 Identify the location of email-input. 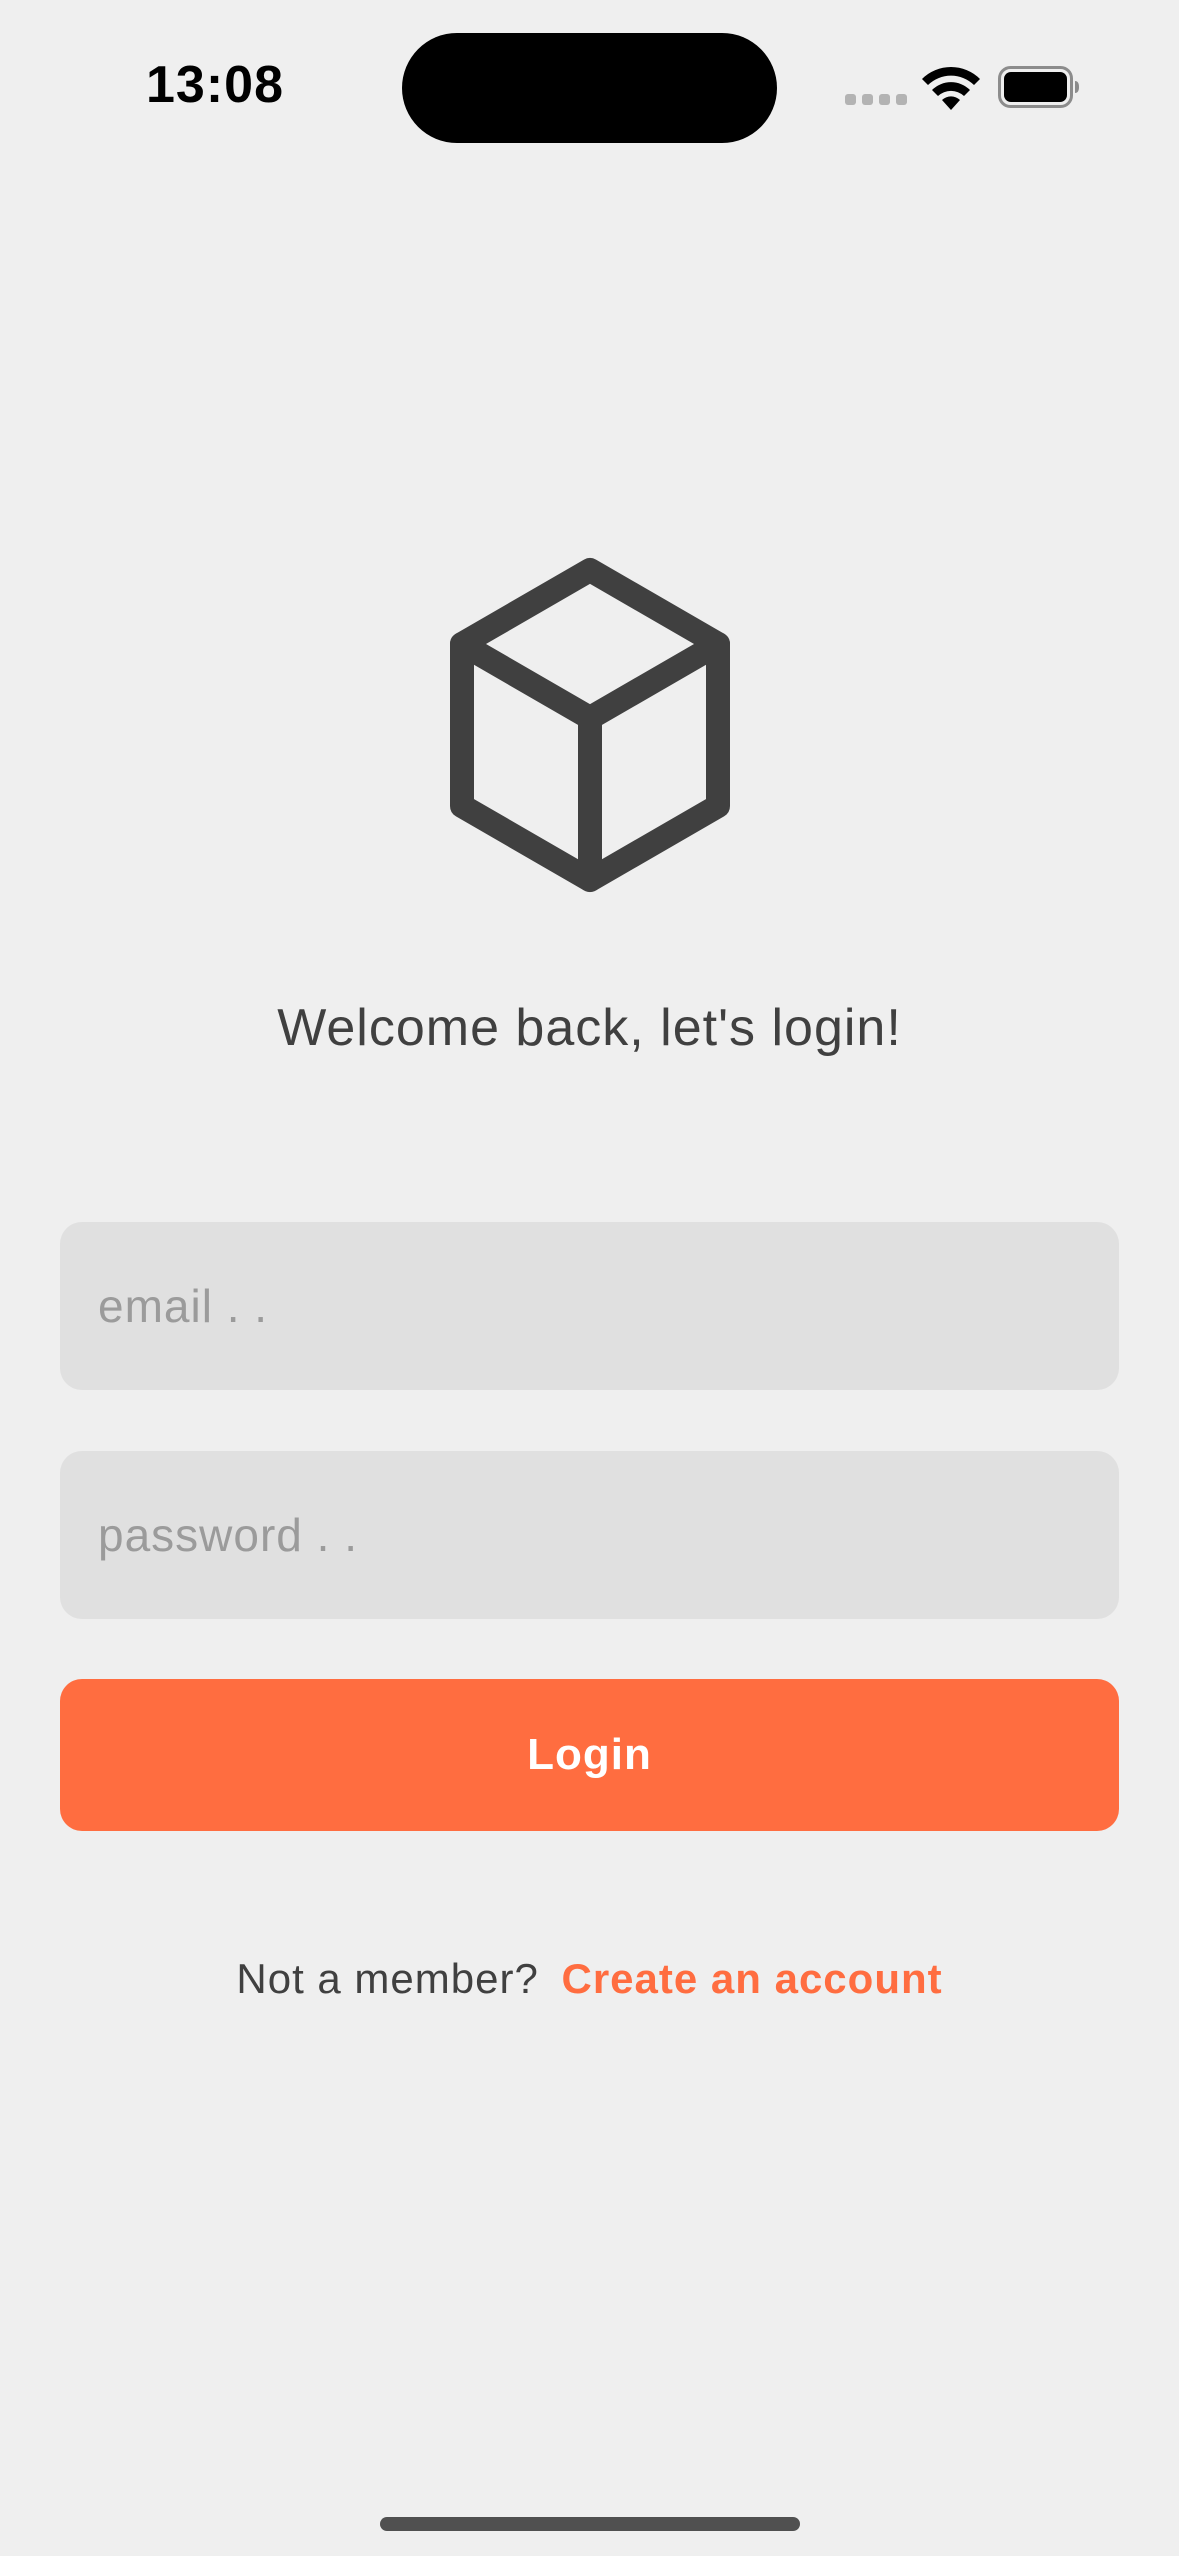
(607, 1306).